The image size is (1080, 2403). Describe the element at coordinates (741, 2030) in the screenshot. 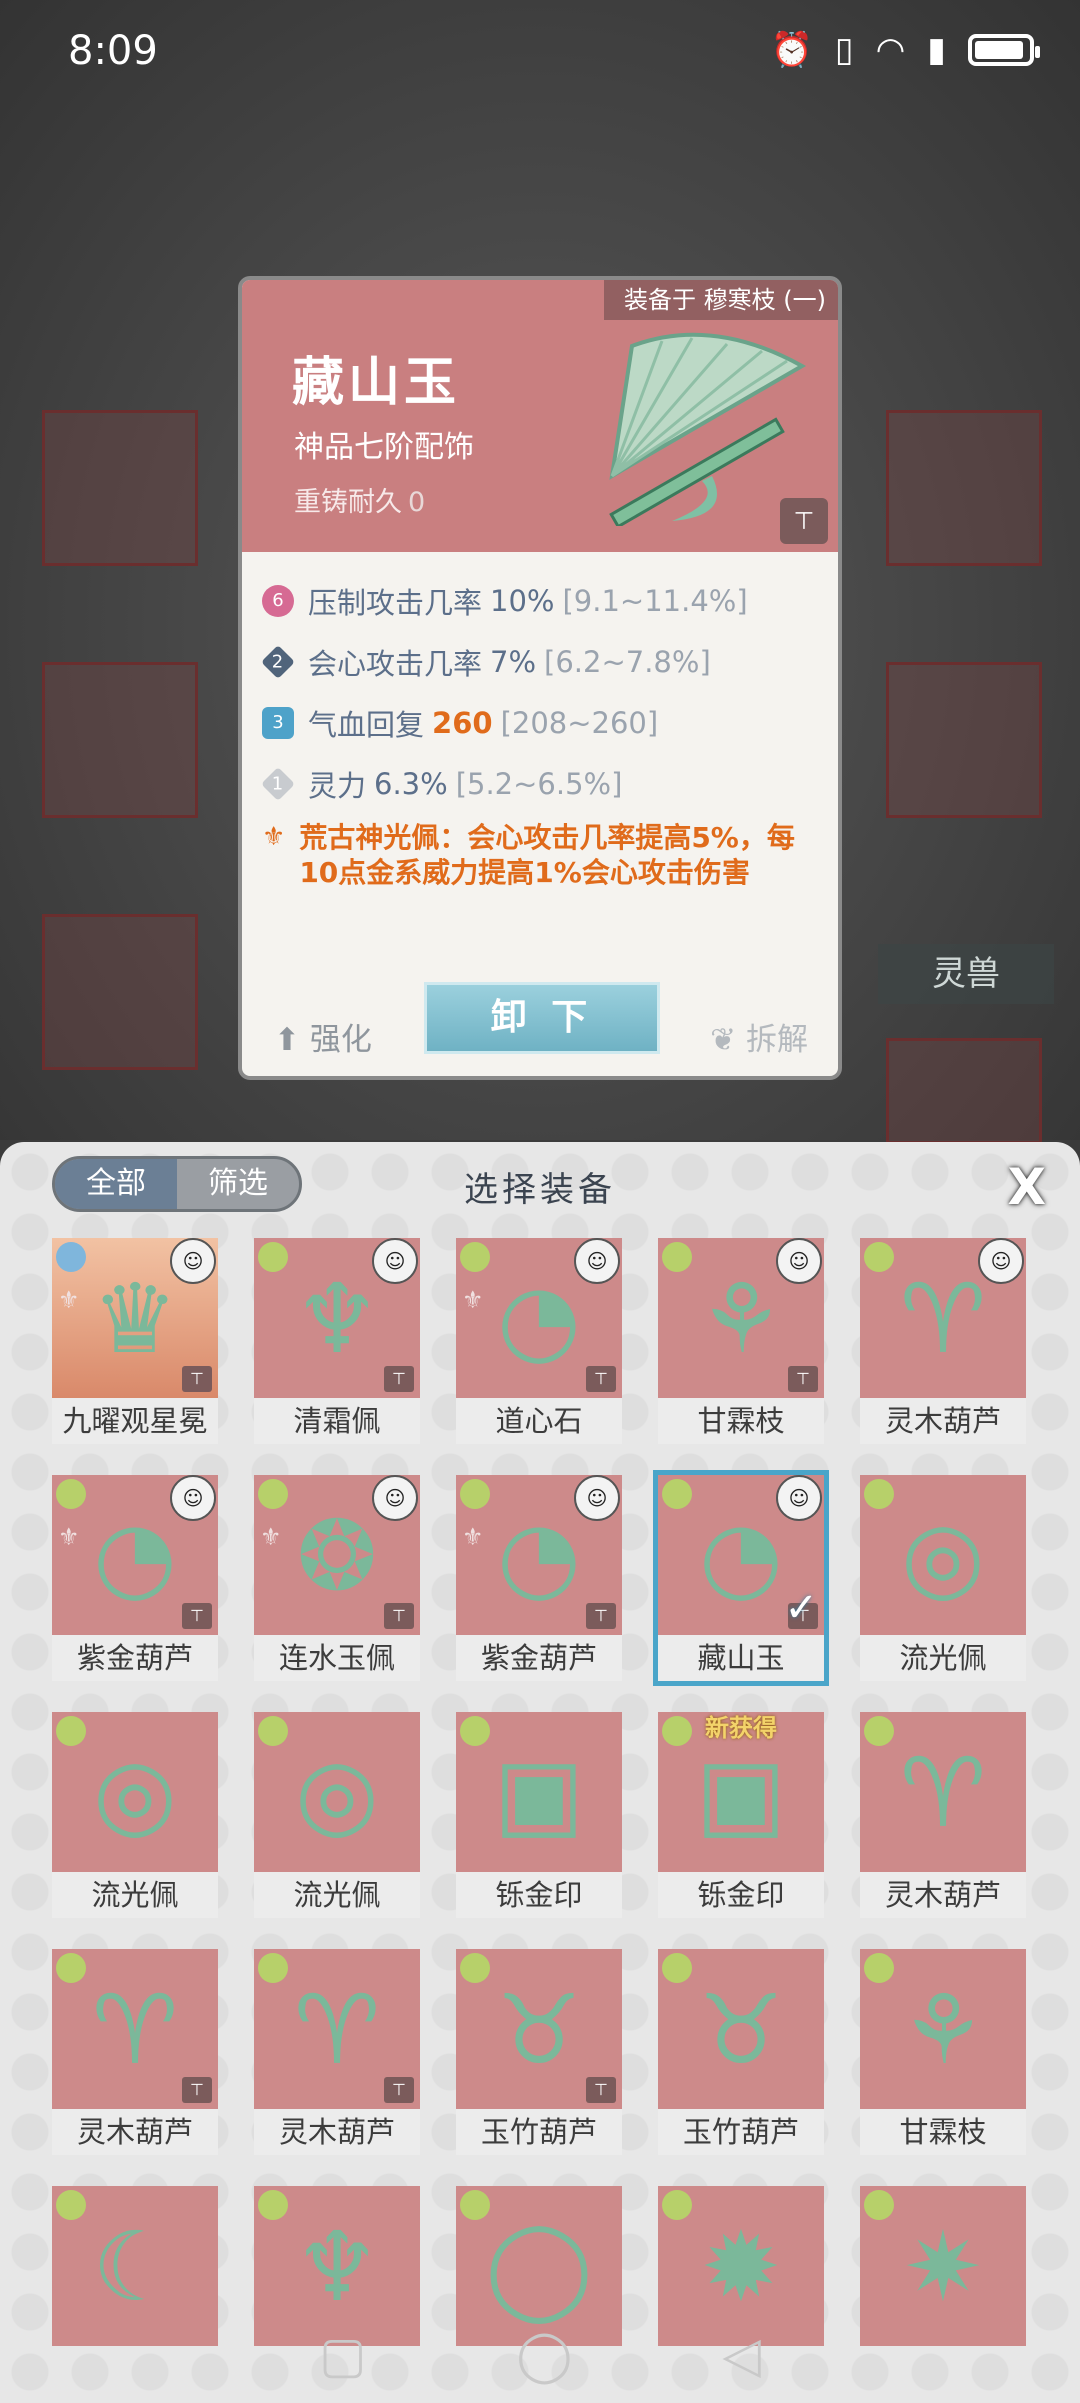

I see `green-gourd-icon: ♉` at that location.